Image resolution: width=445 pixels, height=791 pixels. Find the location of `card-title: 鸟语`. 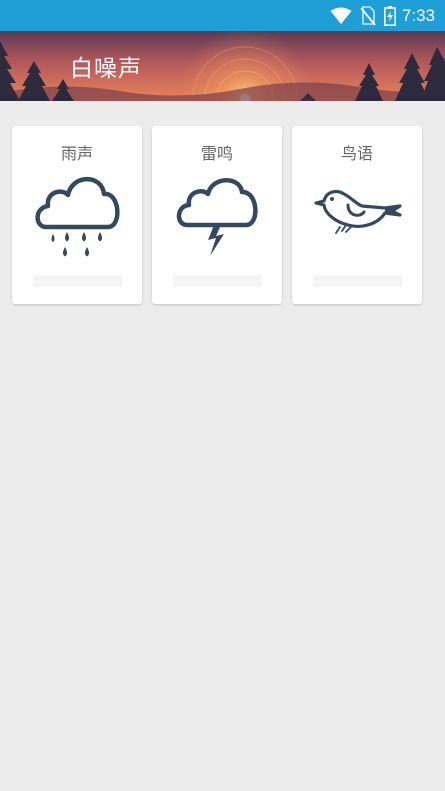

card-title: 鸟语 is located at coordinates (356, 153).